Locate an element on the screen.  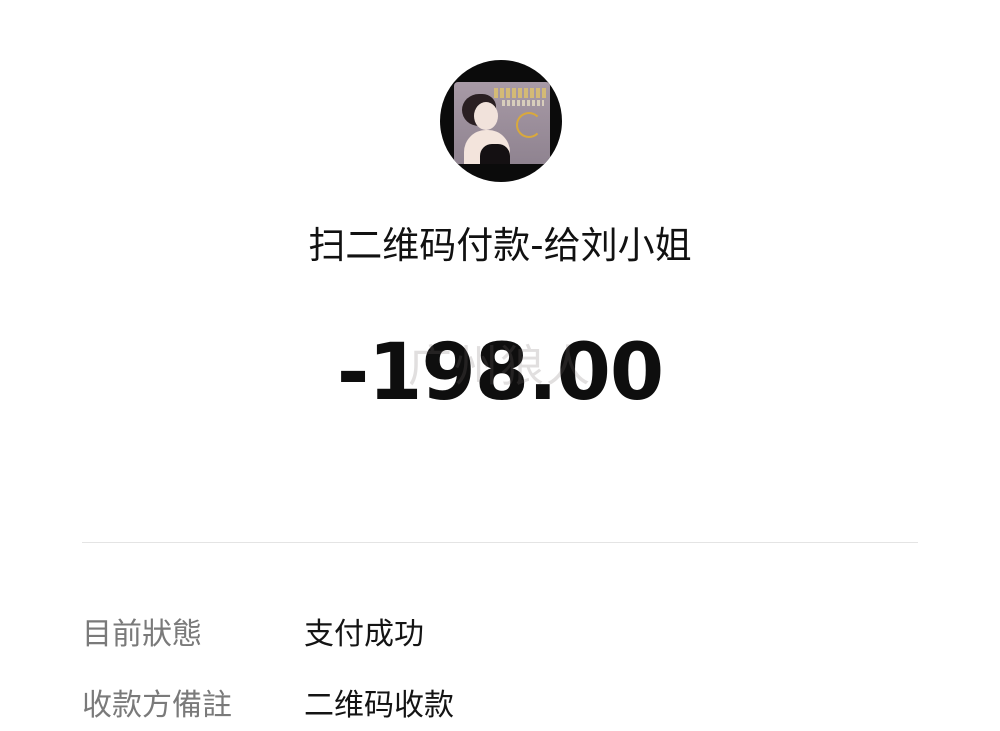
avatar-figure-cloth is located at coordinates (495, 154).